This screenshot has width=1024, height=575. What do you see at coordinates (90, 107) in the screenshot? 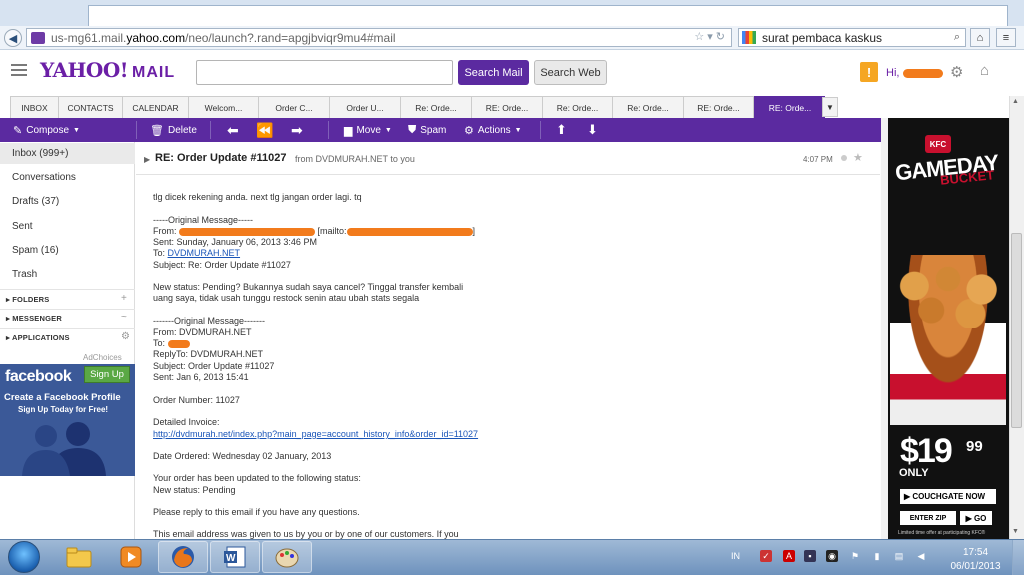
I see `tab-contacts: CONTACTS` at bounding box center [90, 107].